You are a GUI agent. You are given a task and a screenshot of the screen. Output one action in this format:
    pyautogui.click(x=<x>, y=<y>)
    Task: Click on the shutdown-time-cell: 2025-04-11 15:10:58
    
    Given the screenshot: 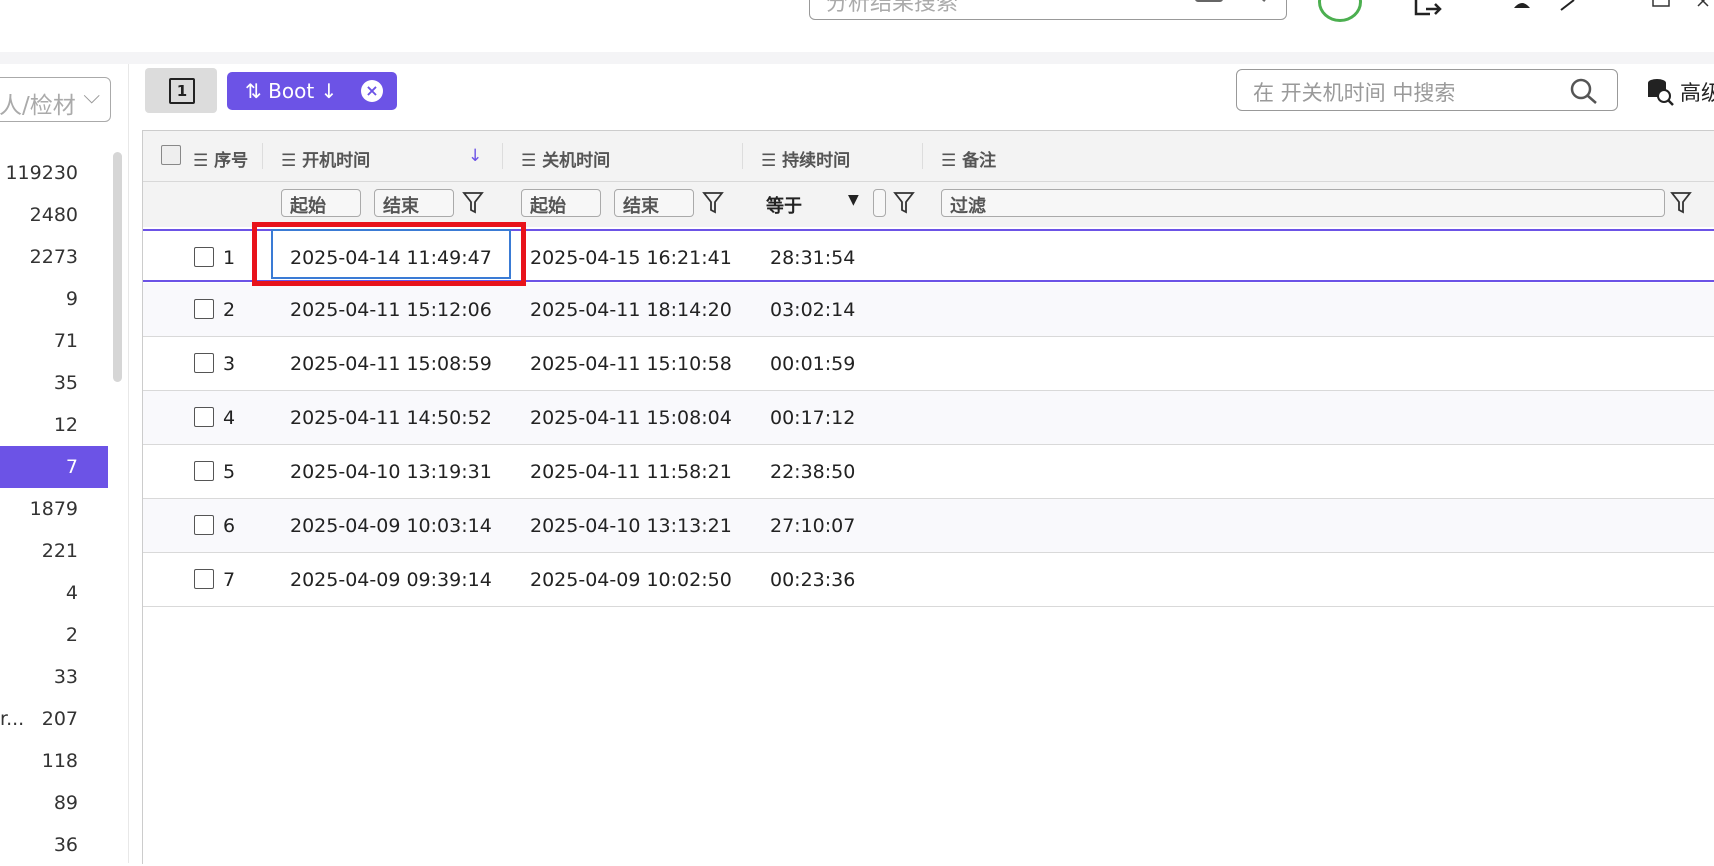 What is the action you would take?
    pyautogui.click(x=631, y=364)
    